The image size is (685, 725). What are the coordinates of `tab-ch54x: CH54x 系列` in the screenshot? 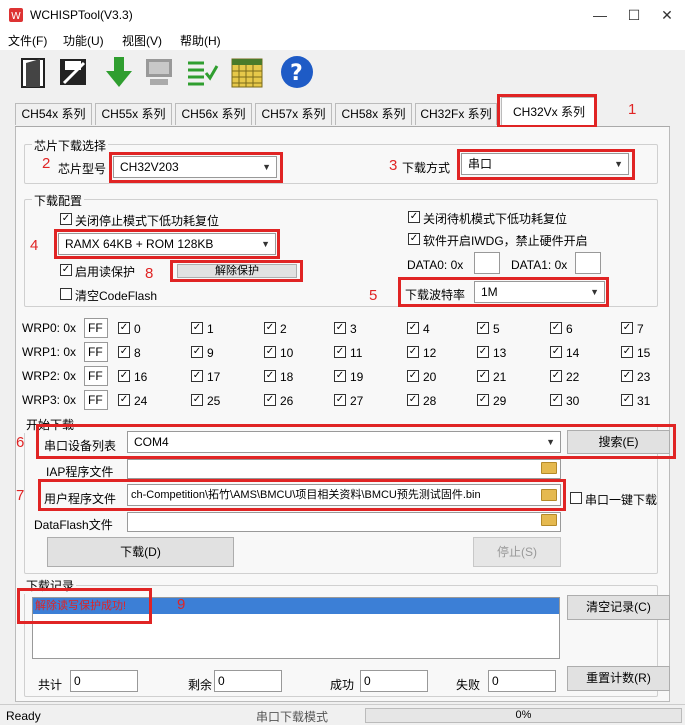 It's located at (53, 114).